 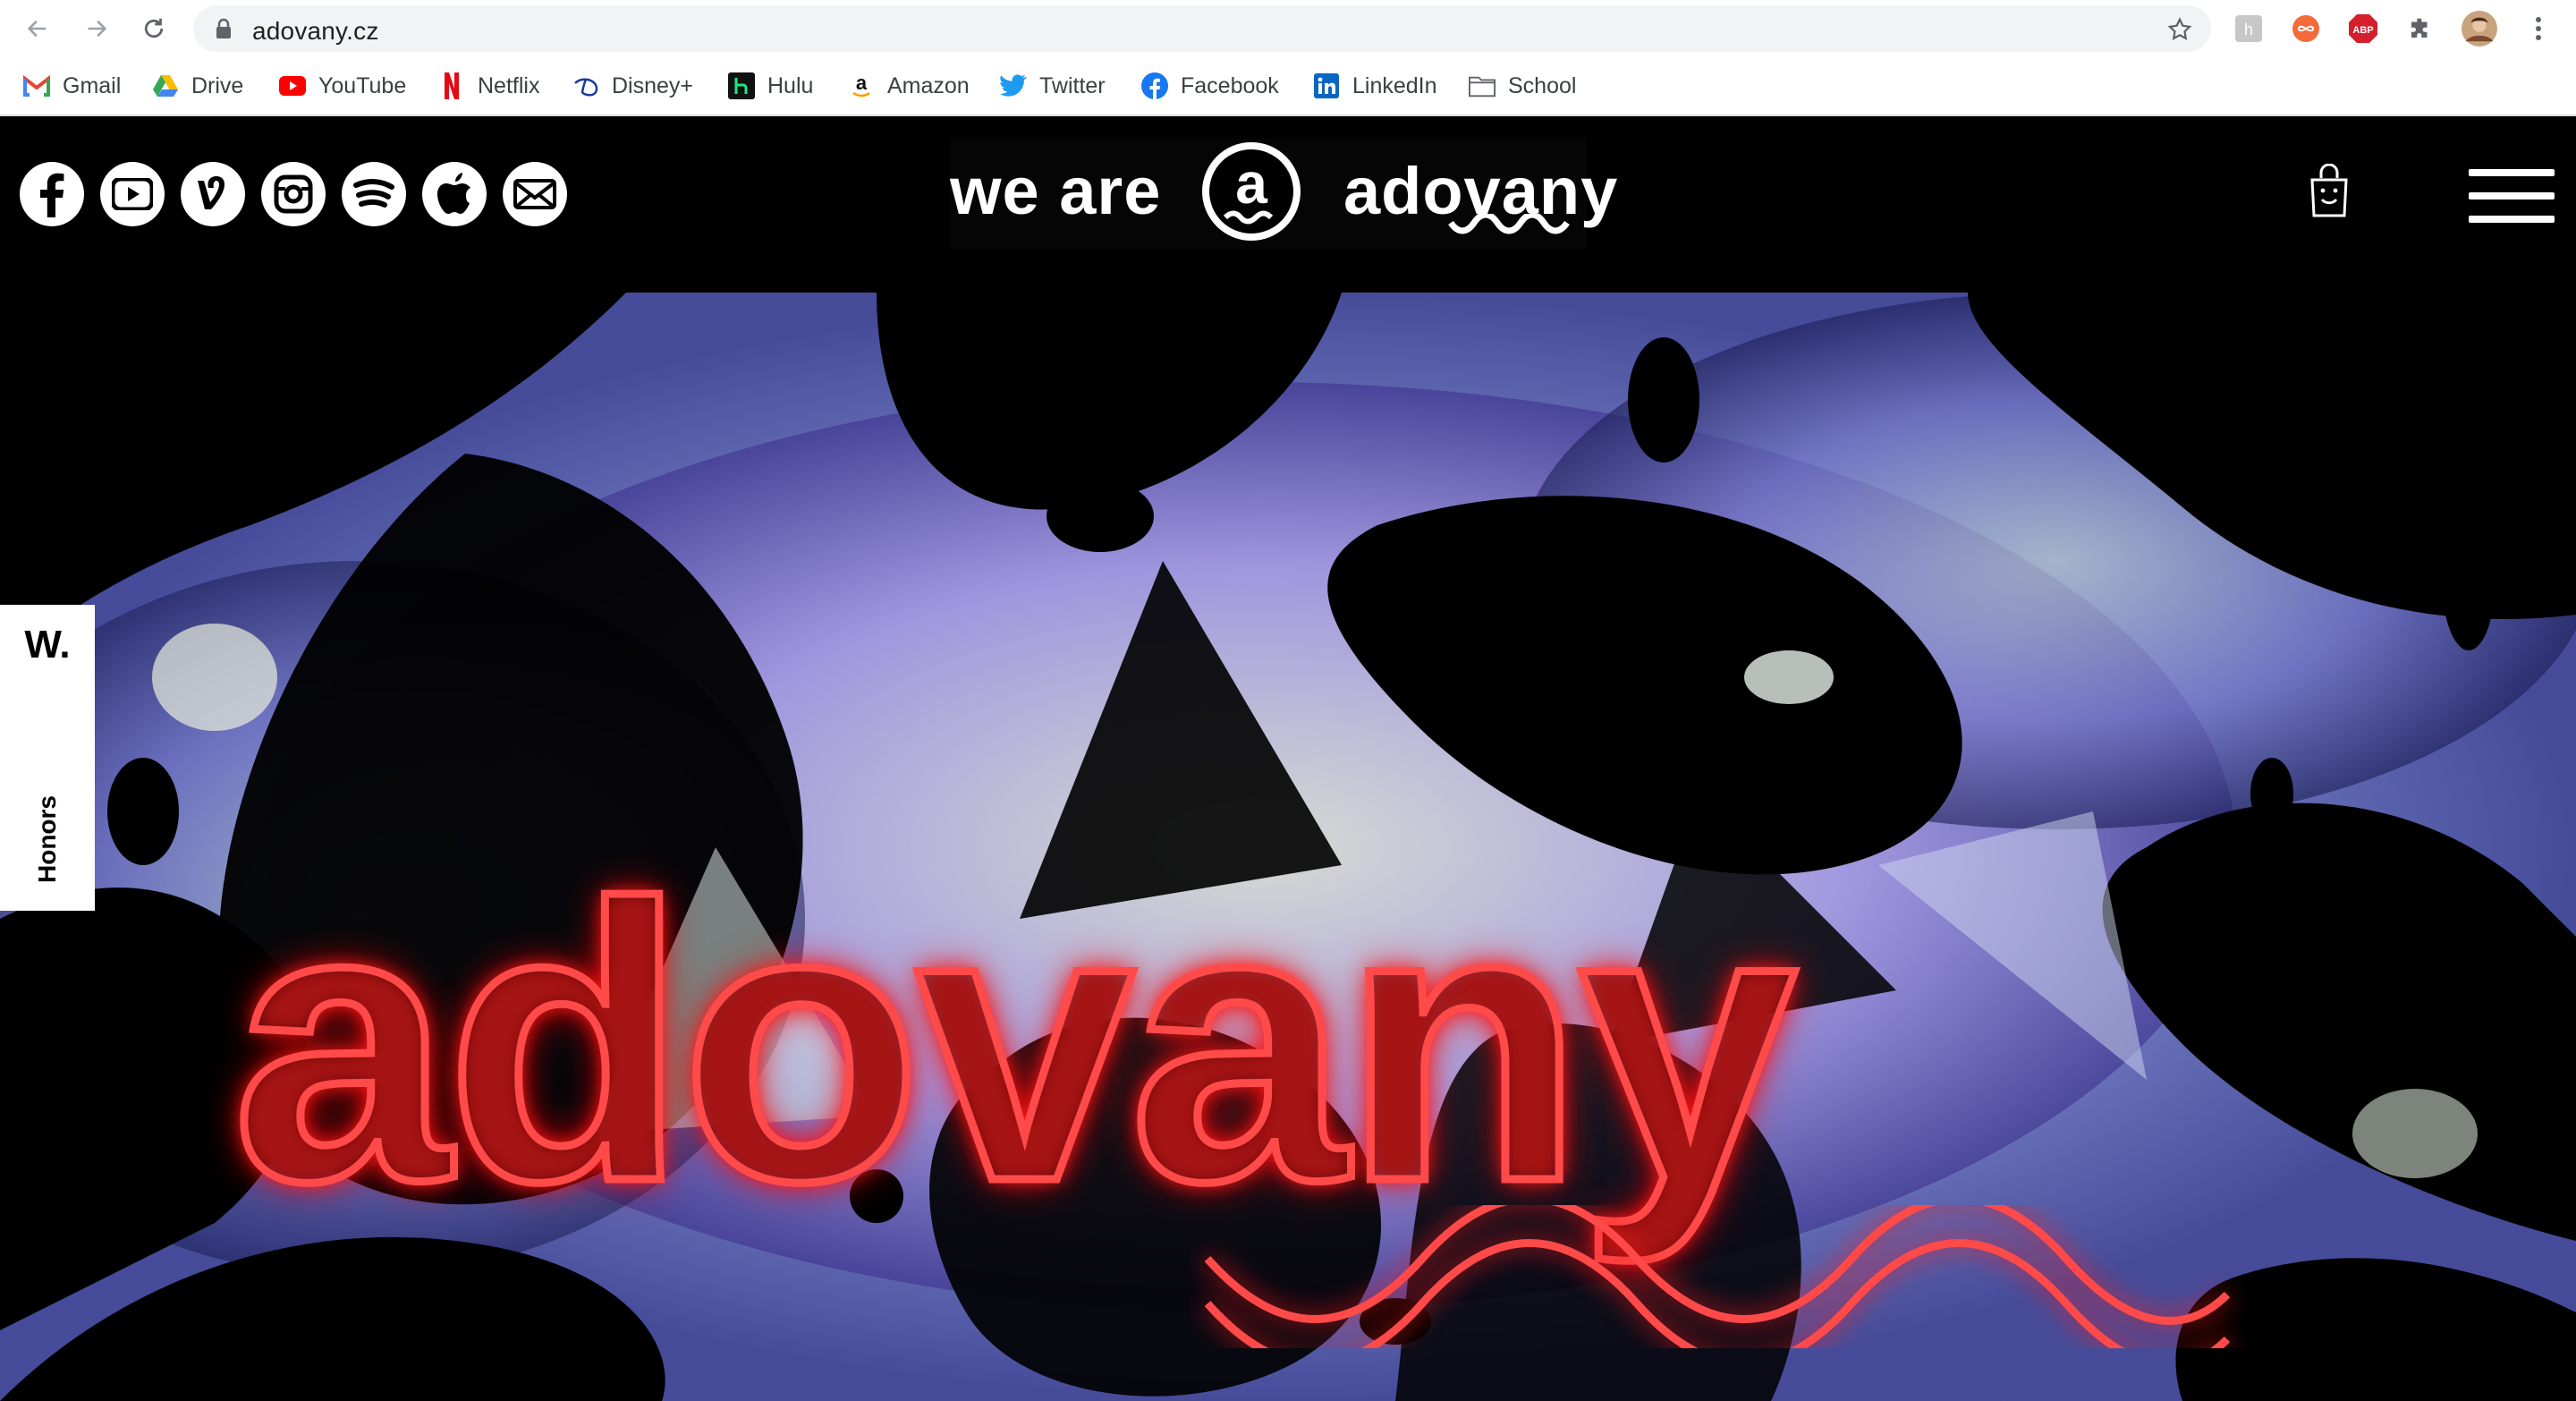 I want to click on instagram-icon, so click(x=293, y=194).